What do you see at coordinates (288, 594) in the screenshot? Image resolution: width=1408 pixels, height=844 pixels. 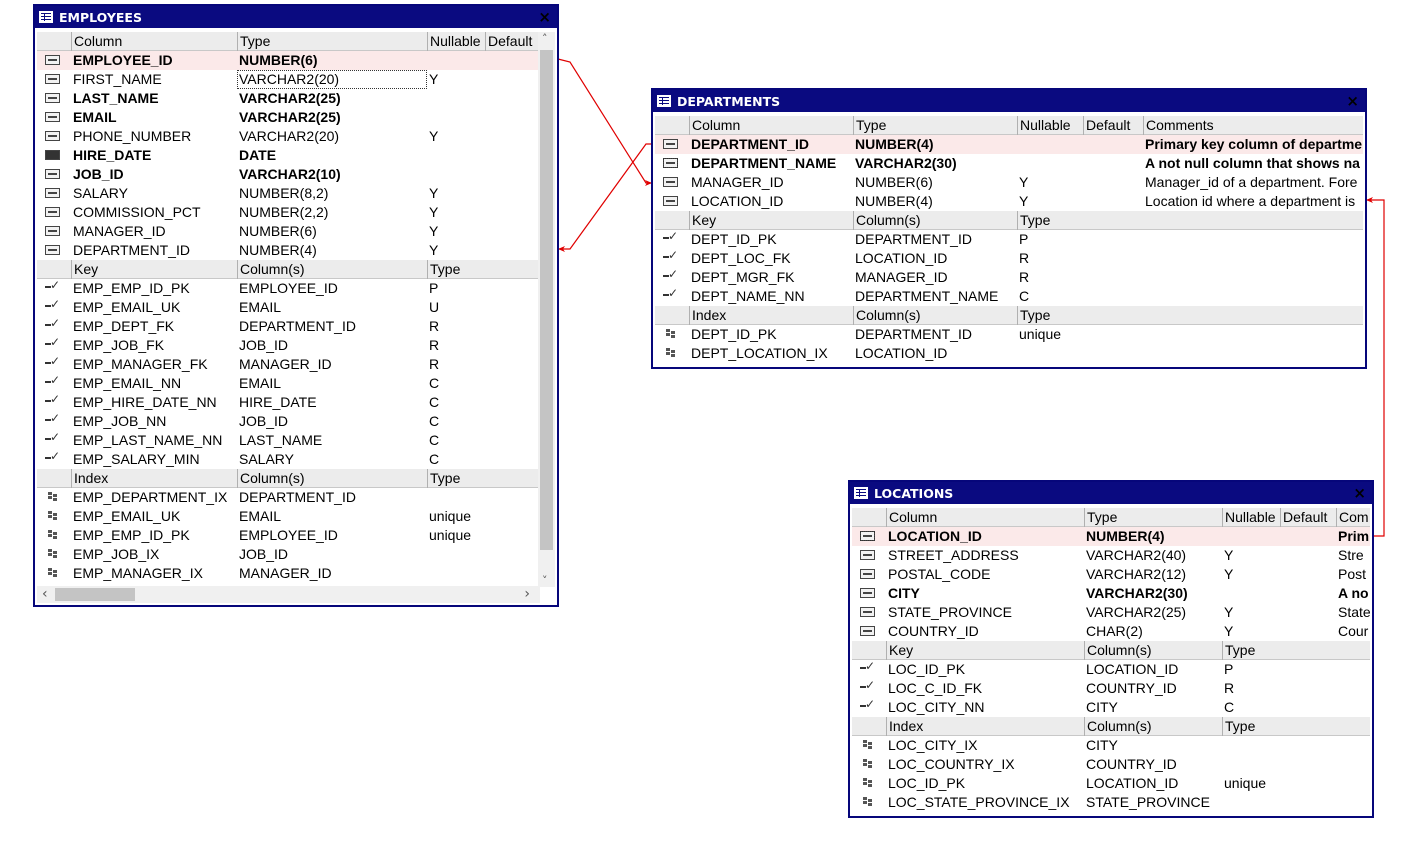 I see `horizontal-scrollbar: ‹ ›` at bounding box center [288, 594].